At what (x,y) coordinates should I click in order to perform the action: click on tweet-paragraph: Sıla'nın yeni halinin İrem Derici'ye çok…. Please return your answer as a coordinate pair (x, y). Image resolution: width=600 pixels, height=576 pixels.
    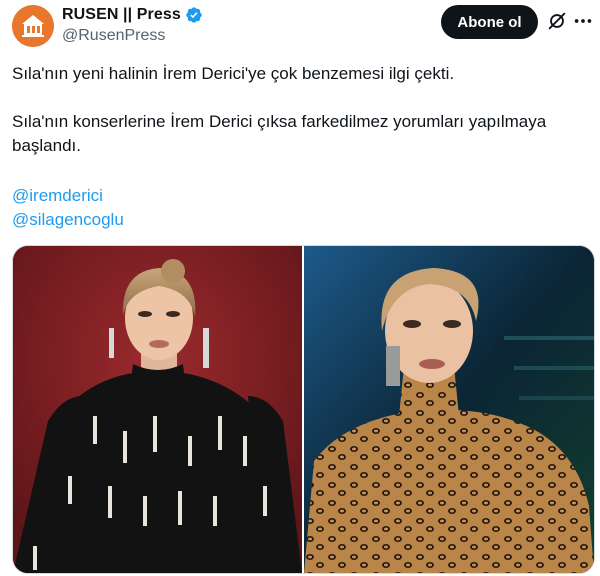
    Looking at the image, I should click on (233, 73).